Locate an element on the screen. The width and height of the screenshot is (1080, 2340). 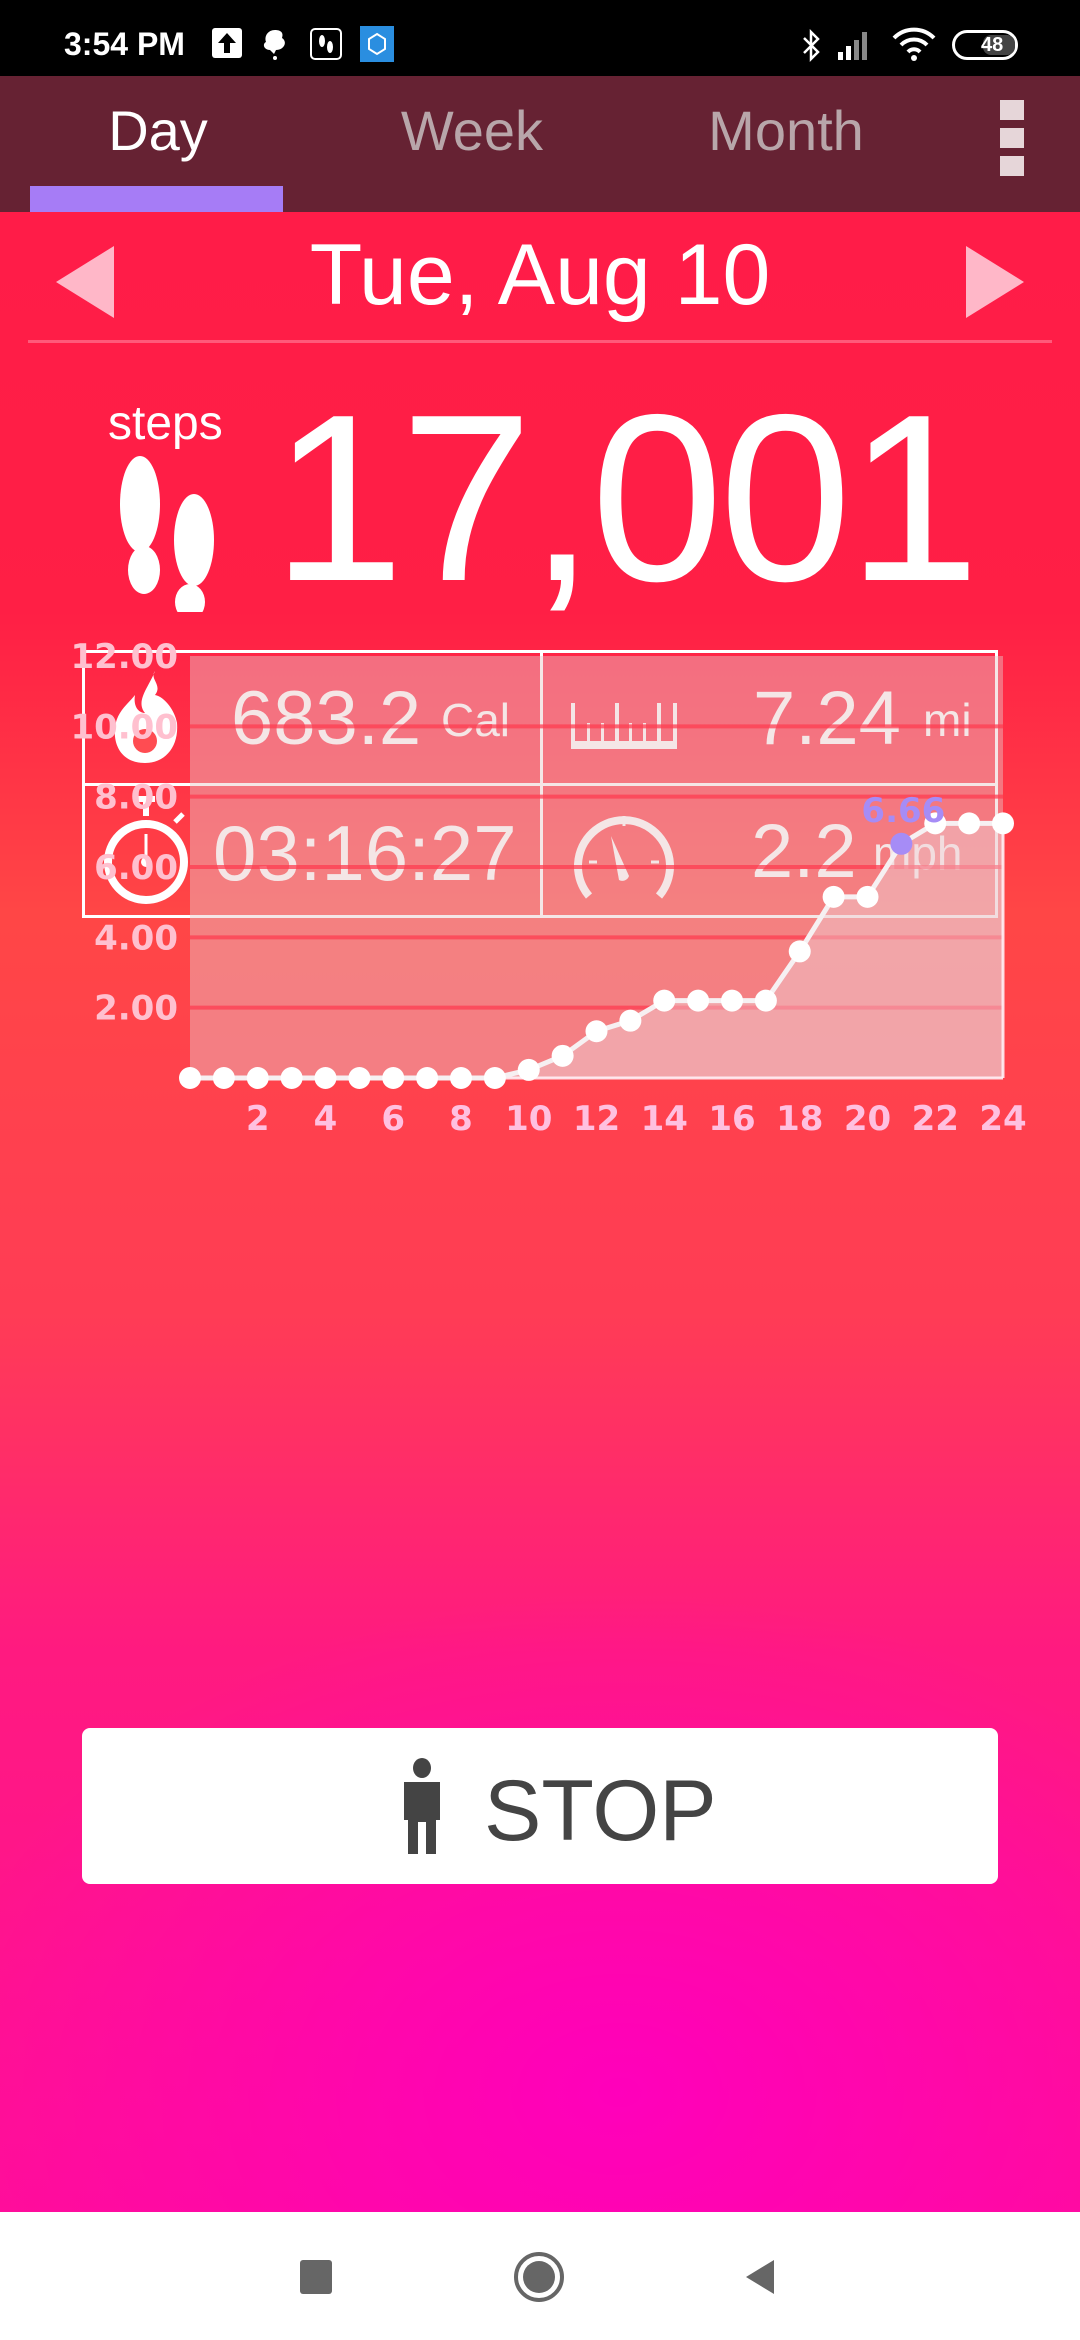
mi-app-icon is located at coordinates (377, 44).